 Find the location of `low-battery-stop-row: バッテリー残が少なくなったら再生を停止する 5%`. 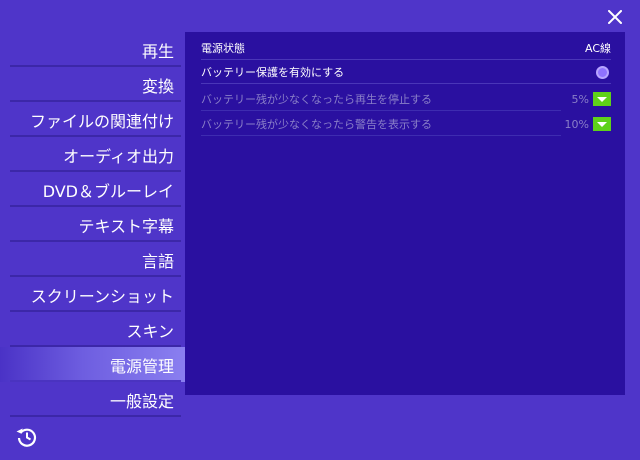

low-battery-stop-row: バッテリー残が少なくなったら再生を停止する 5% is located at coordinates (406, 100).